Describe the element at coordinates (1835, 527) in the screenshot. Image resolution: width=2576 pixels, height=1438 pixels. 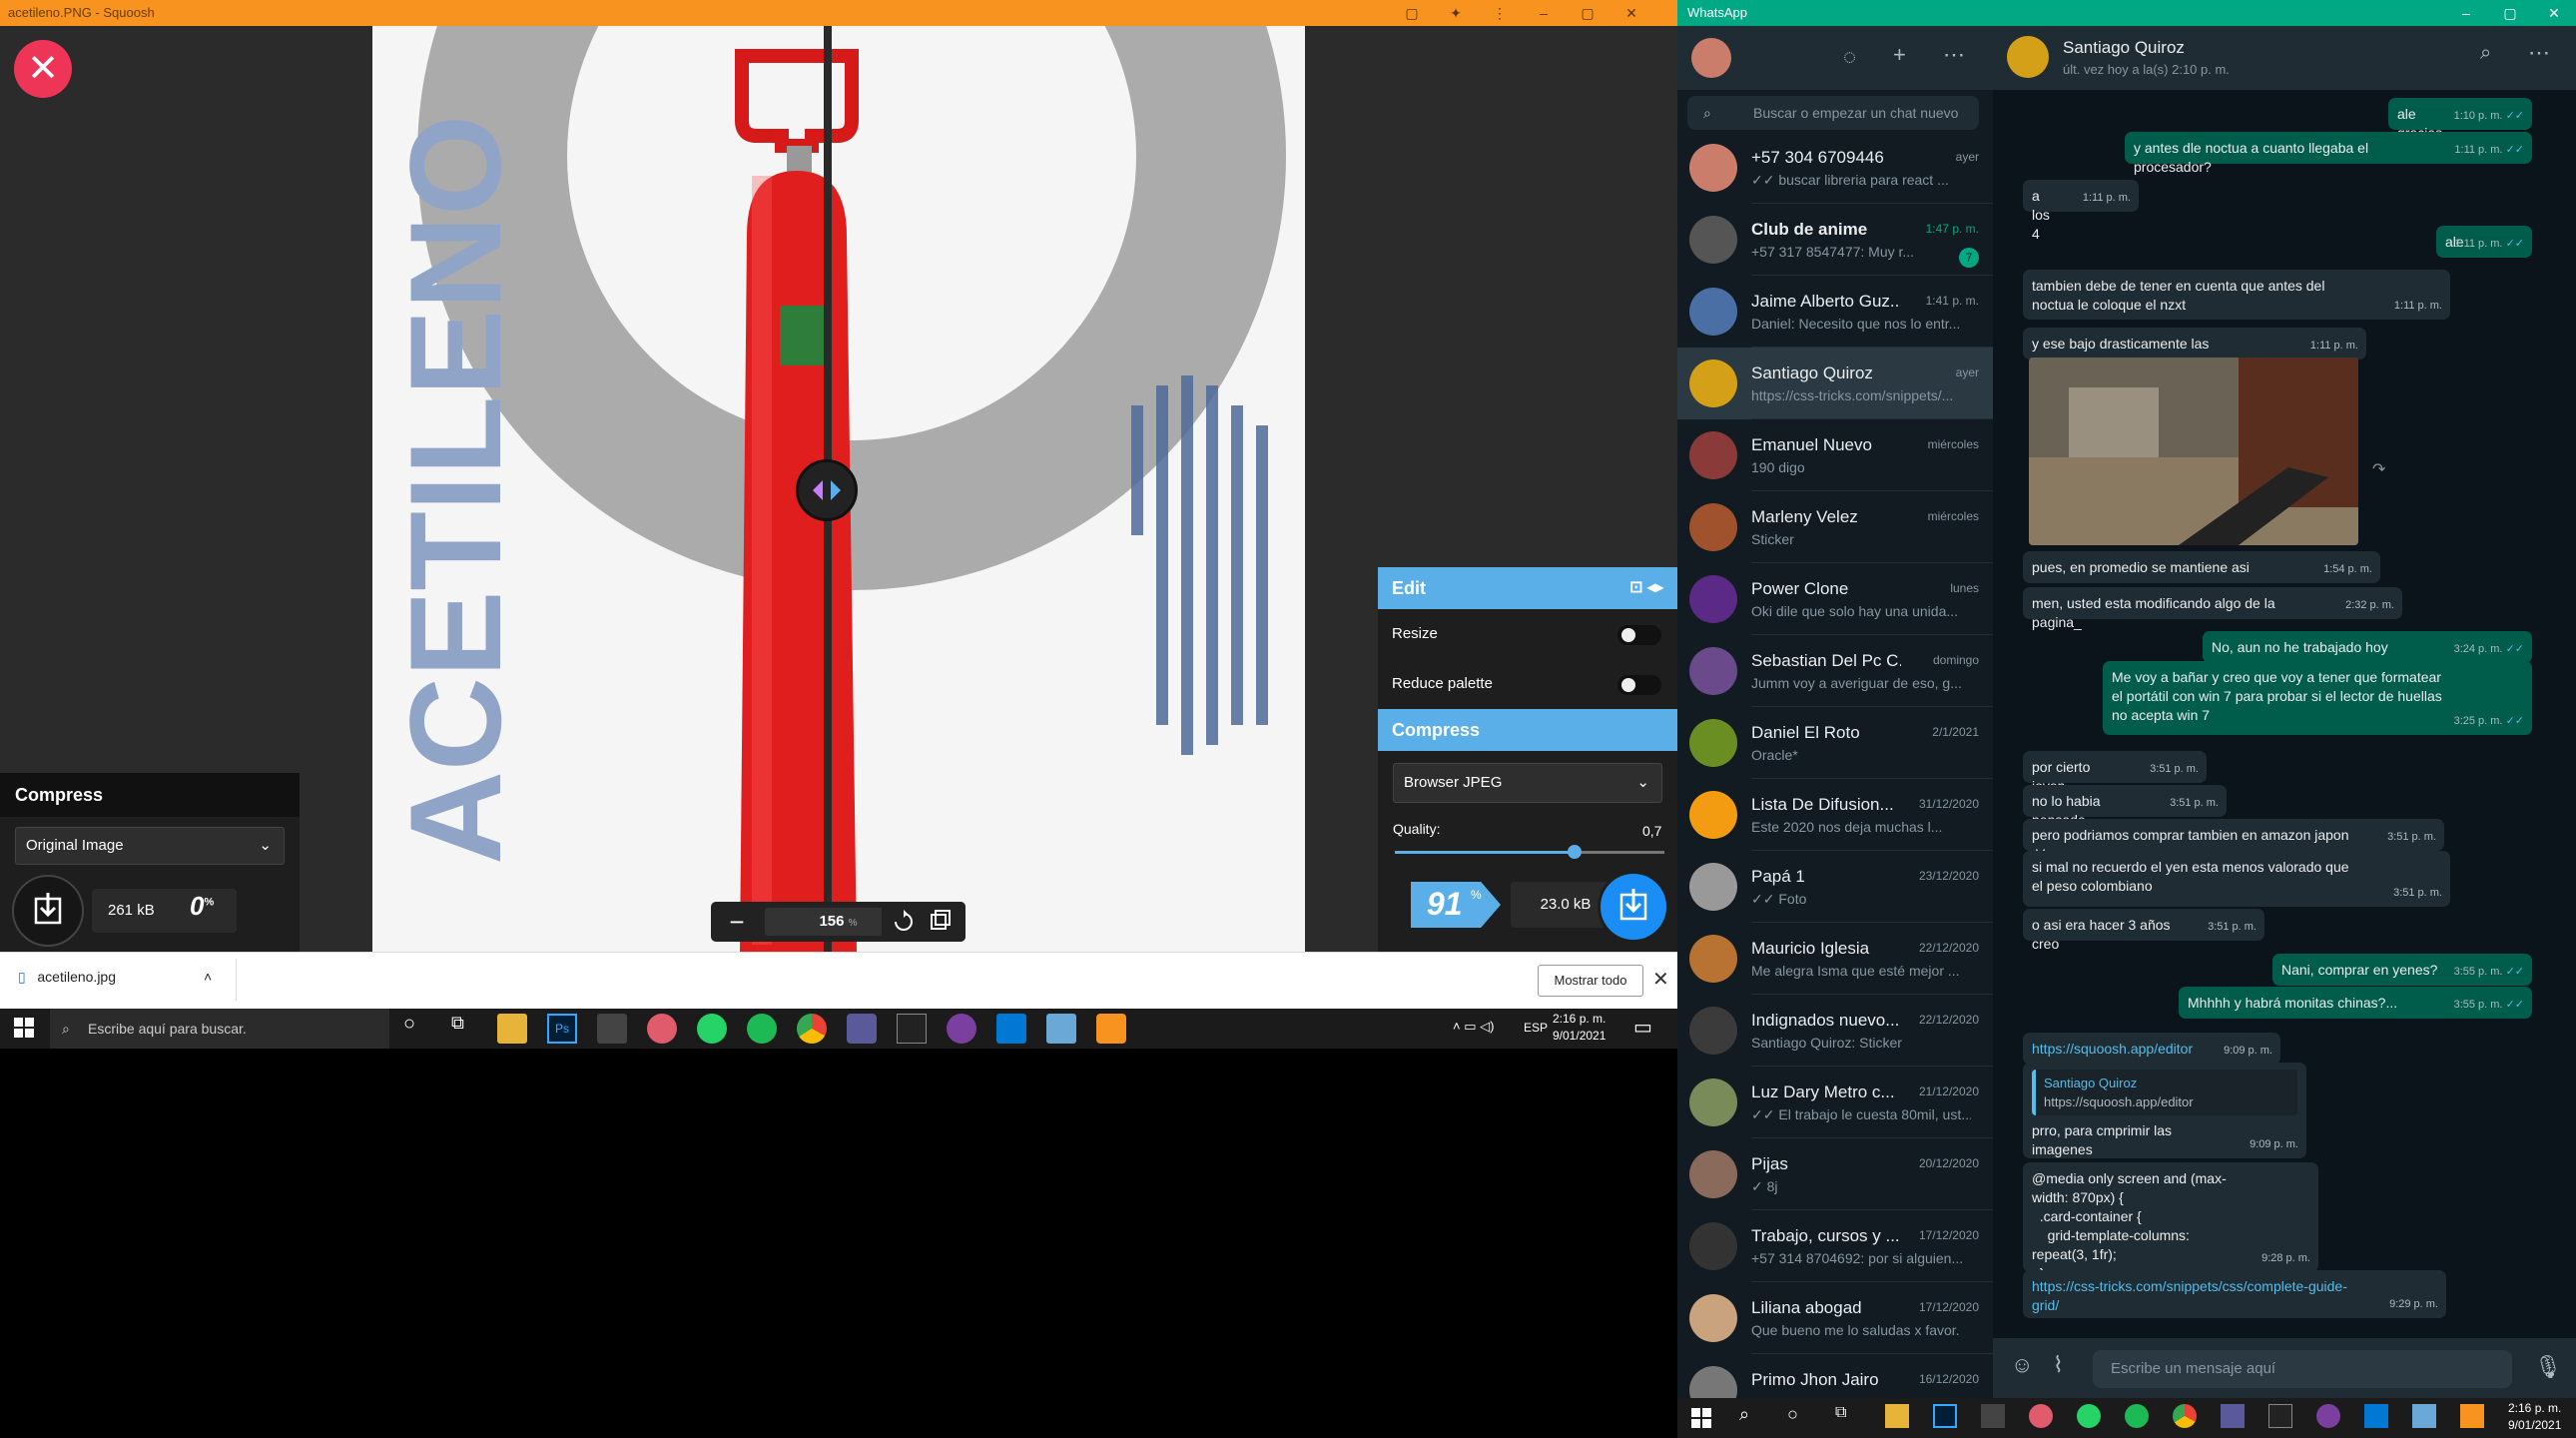
I see `chat-item: Marleny Velez miércoles Sticker` at that location.